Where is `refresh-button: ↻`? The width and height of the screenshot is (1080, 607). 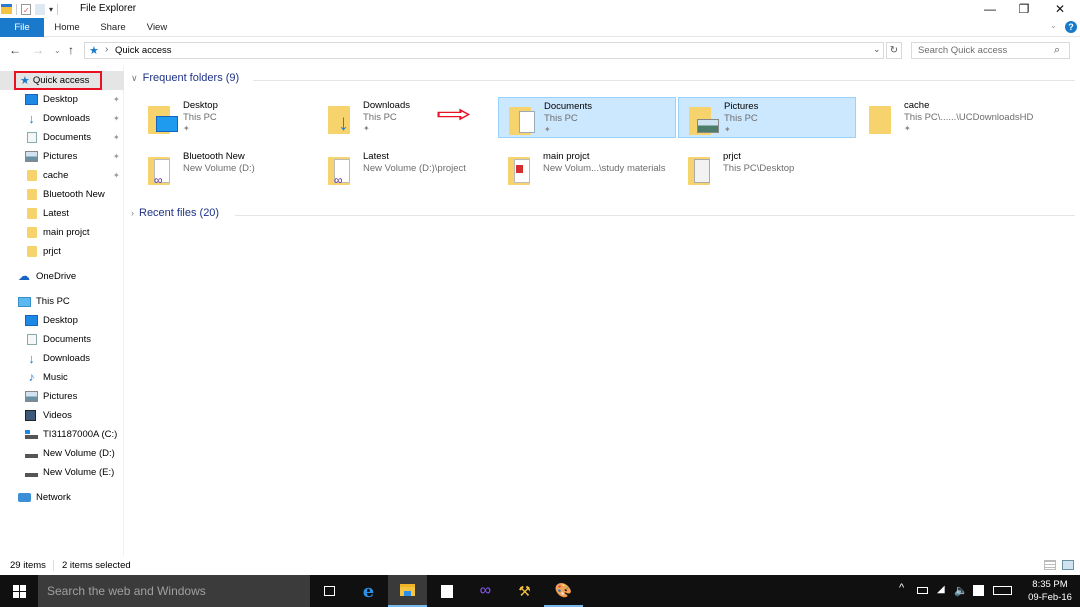 refresh-button: ↻ is located at coordinates (894, 50).